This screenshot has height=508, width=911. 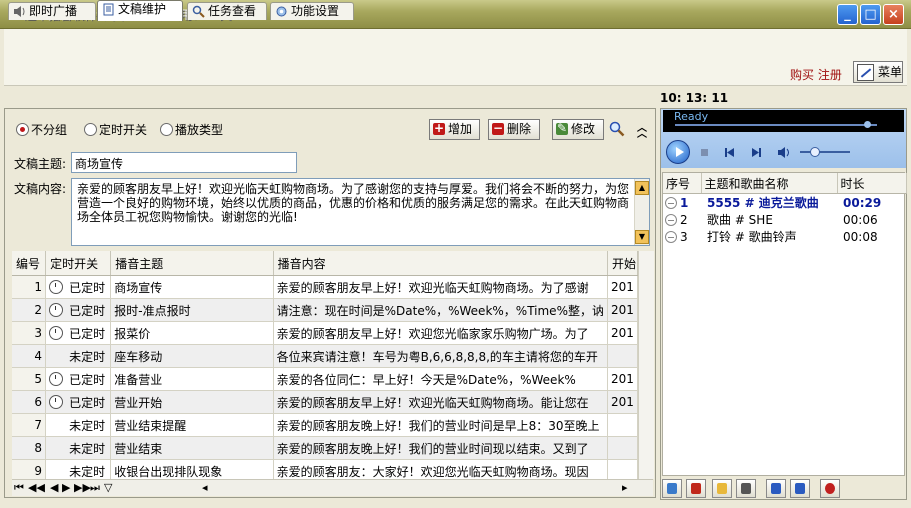 I want to click on scroll-up-icon: ▲, so click(x=642, y=188).